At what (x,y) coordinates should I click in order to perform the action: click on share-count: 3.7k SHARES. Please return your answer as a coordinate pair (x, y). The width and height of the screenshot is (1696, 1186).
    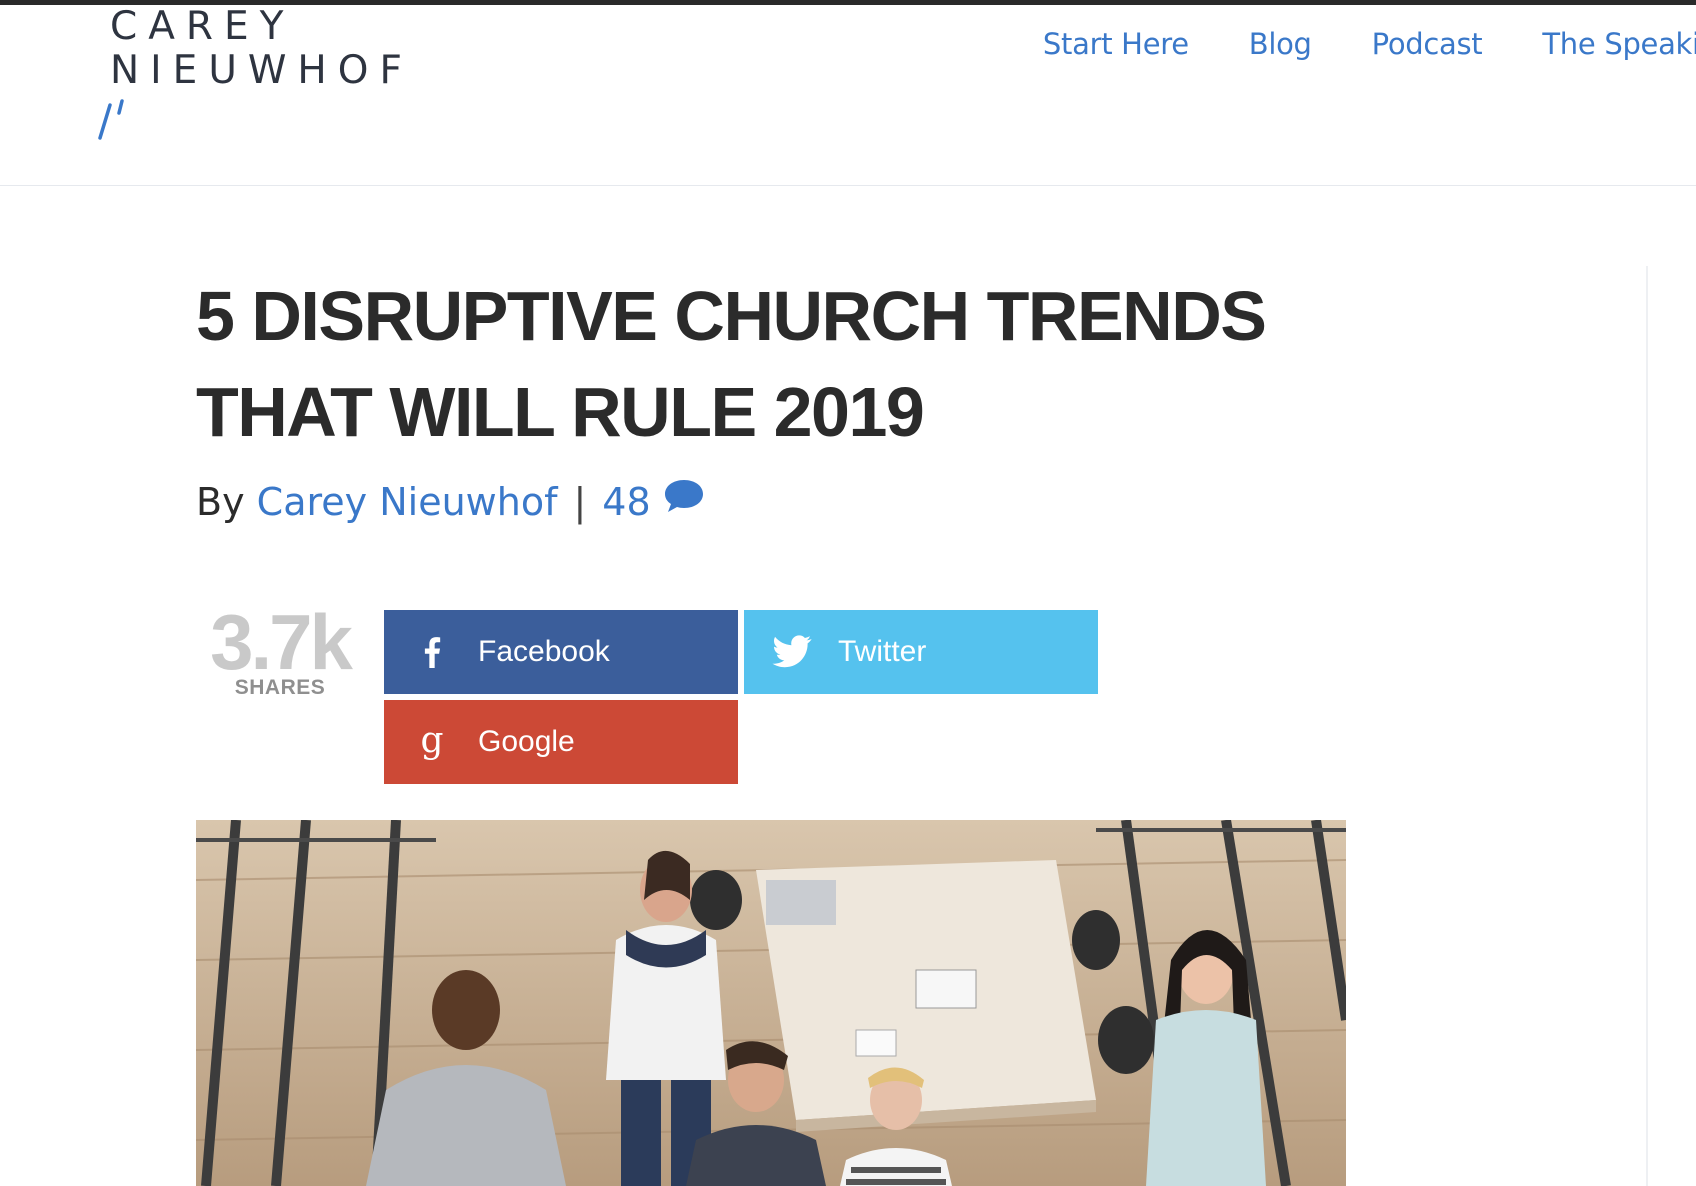
    Looking at the image, I should click on (280, 651).